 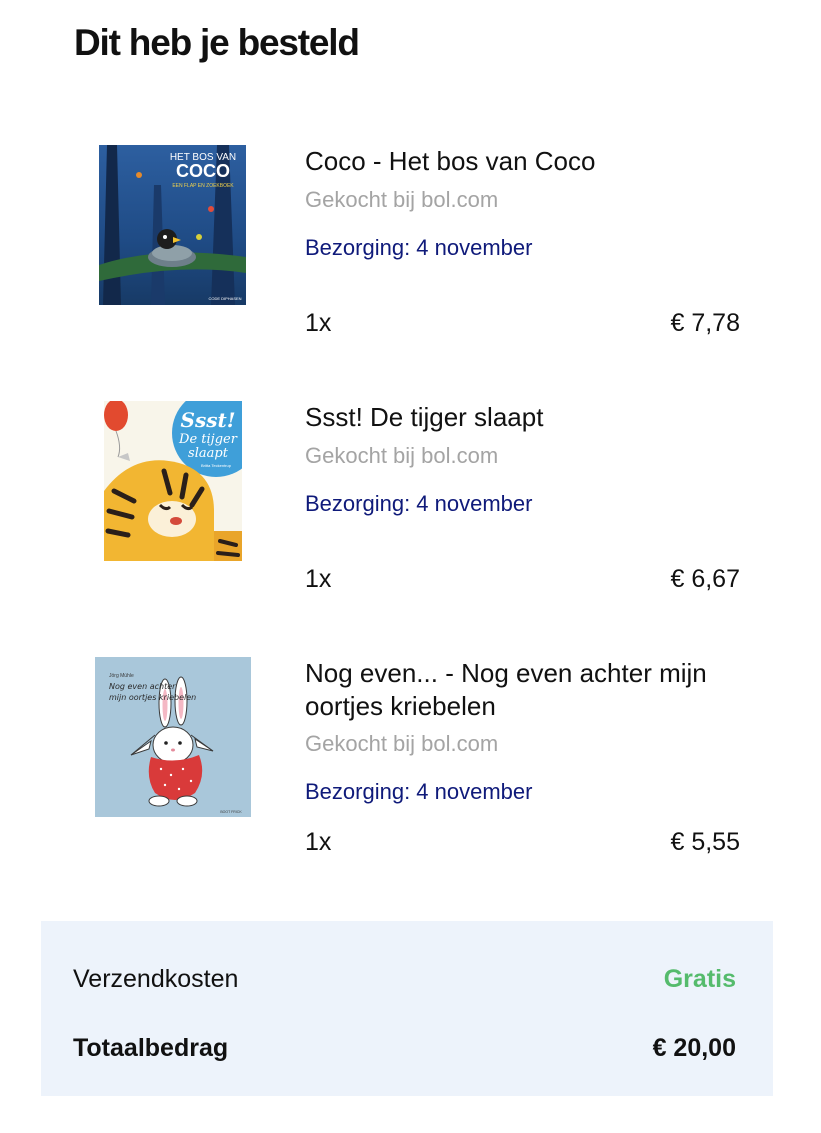 I want to click on svg-text: BOOT FRICK, so click(x=231, y=812).